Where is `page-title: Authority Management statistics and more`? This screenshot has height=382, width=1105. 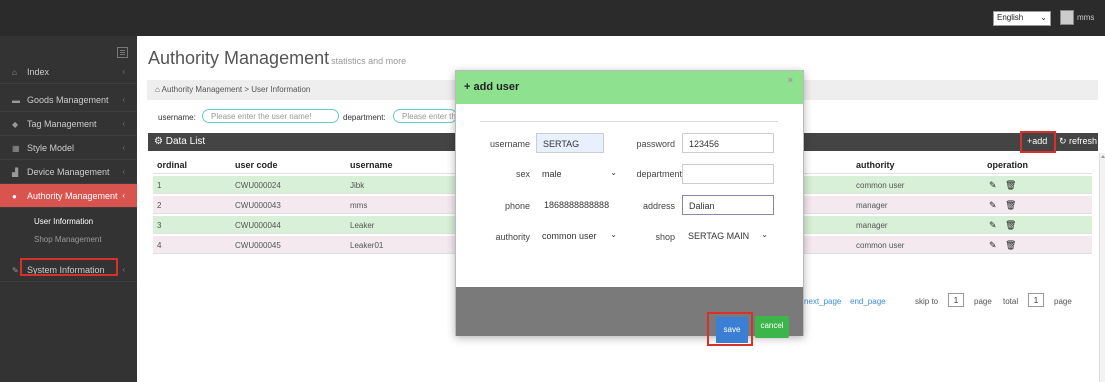 page-title: Authority Management statistics and more is located at coordinates (277, 58).